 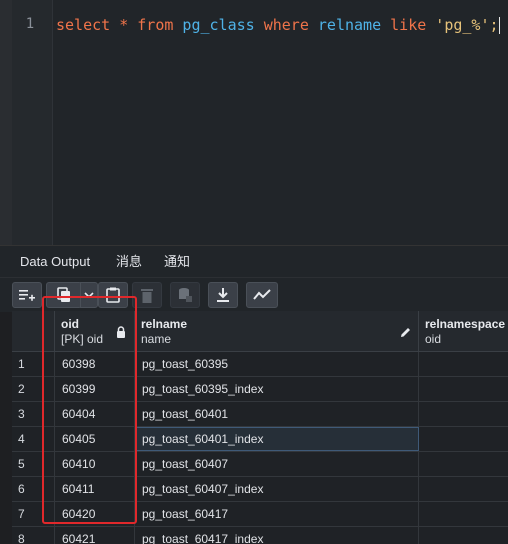 I want to click on download-icon, so click(x=223, y=295).